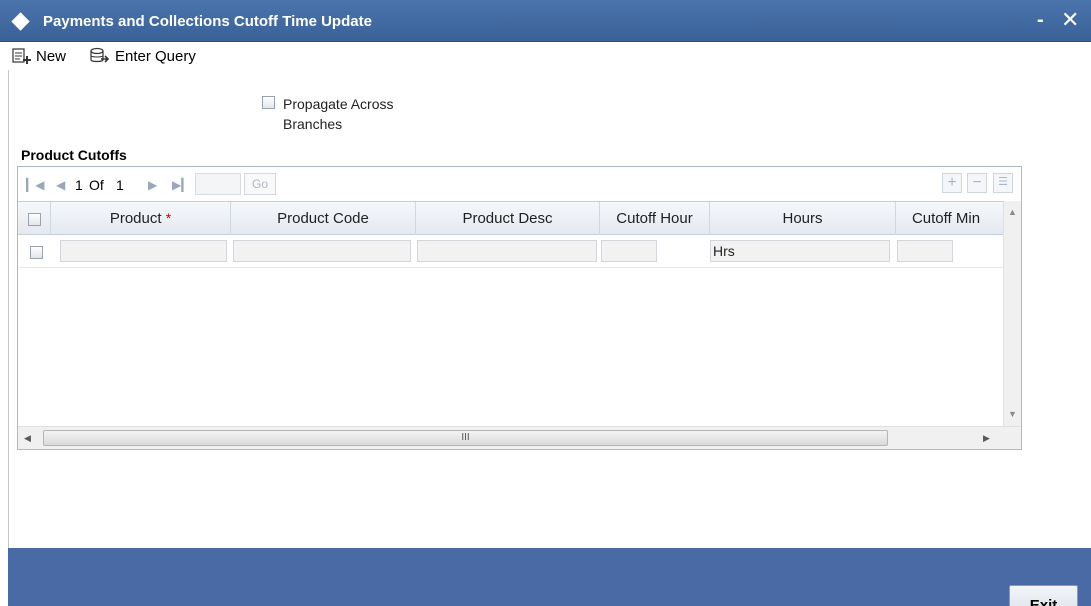 The height and width of the screenshot is (606, 1091). What do you see at coordinates (155, 56) in the screenshot?
I see `enter-query-label: Enter Query` at bounding box center [155, 56].